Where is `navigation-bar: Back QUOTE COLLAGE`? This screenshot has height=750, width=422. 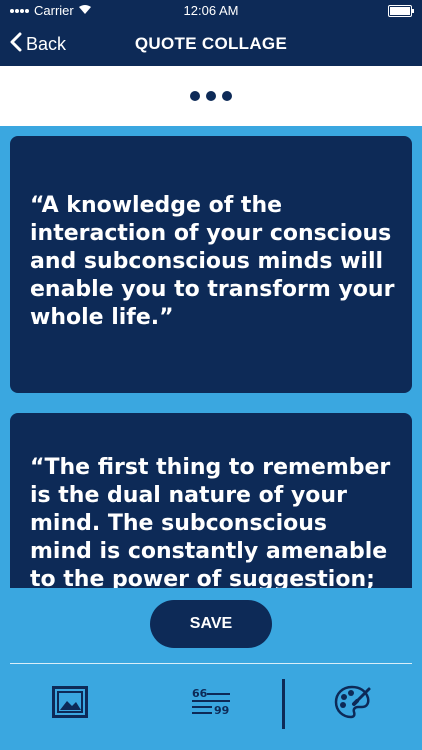
navigation-bar: Back QUOTE COLLAGE is located at coordinates (211, 44).